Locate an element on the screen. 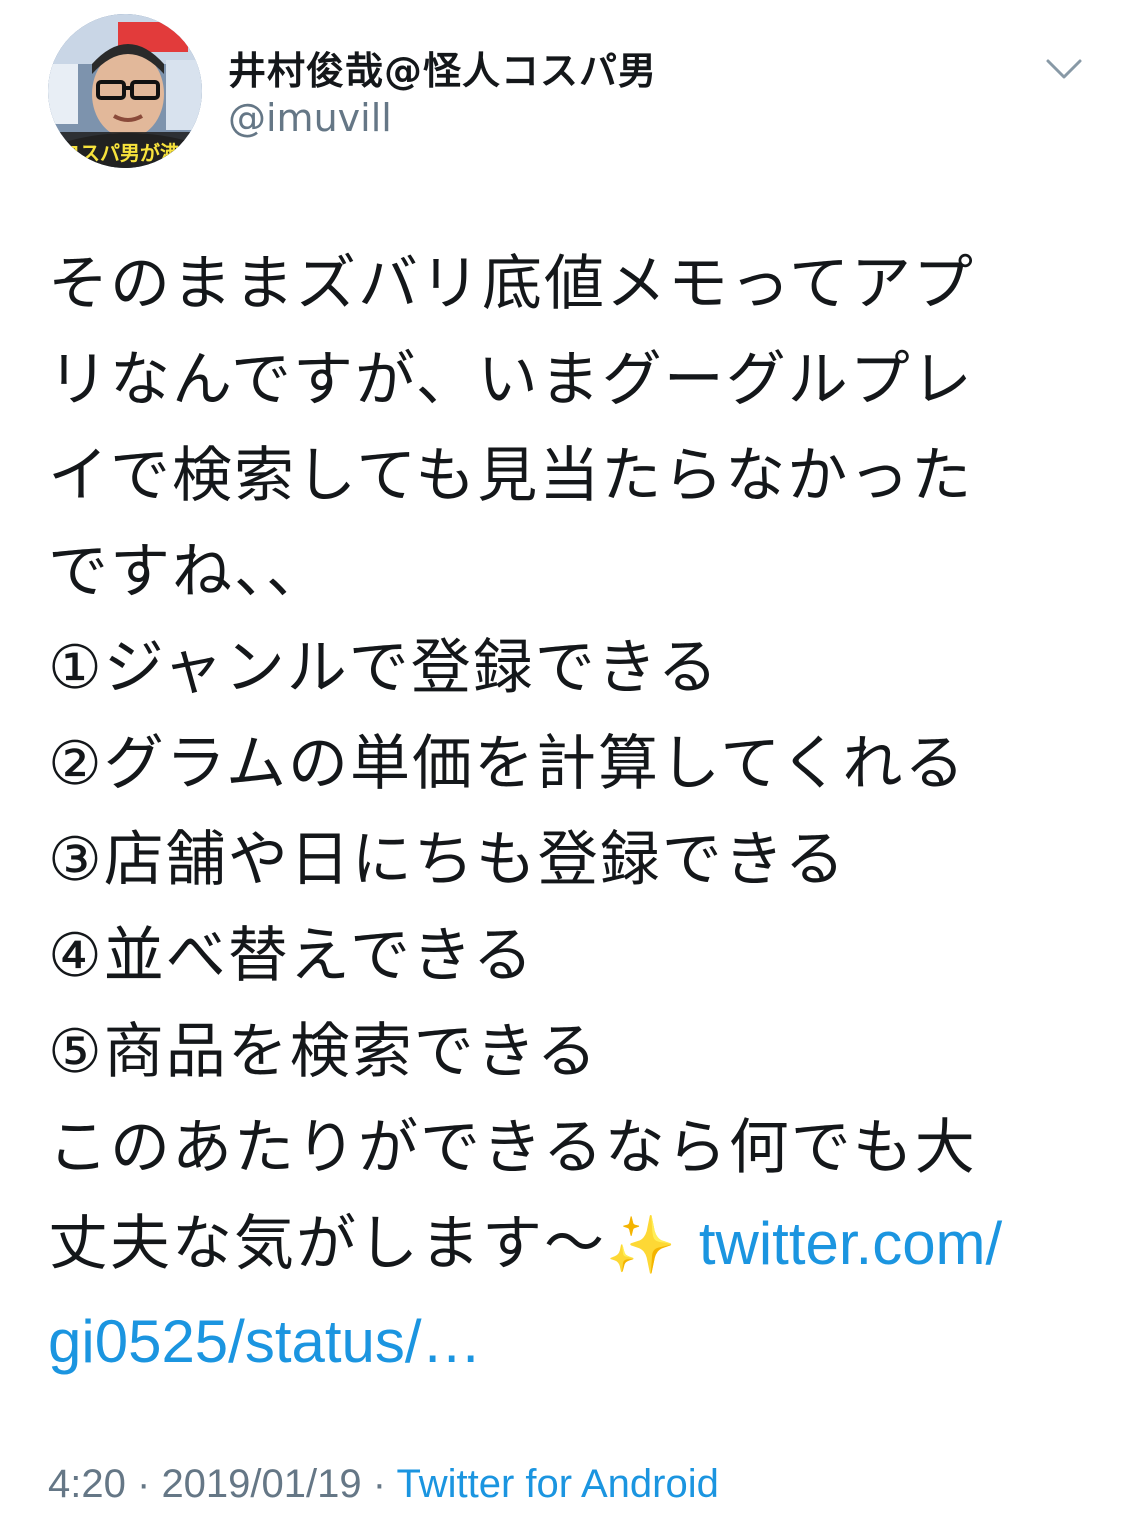 The image size is (1125, 1531). list-item: ②グラムの単価を計算してくれる is located at coordinates (507, 764).